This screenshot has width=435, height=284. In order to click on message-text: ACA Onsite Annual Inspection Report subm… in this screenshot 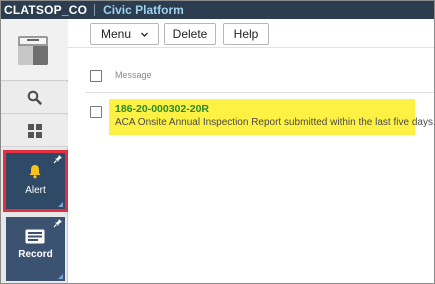, I will do `click(275, 122)`.